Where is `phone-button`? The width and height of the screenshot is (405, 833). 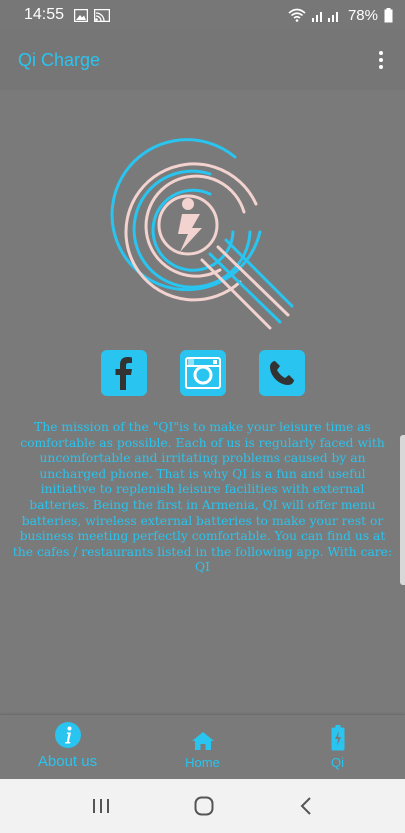
phone-button is located at coordinates (281, 373).